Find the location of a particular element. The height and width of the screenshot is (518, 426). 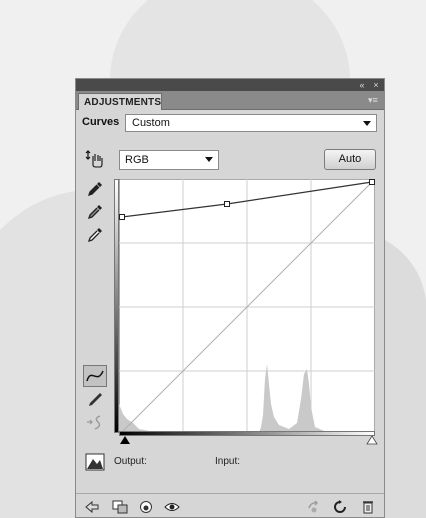

show-clipping-icon is located at coordinates (95, 462).